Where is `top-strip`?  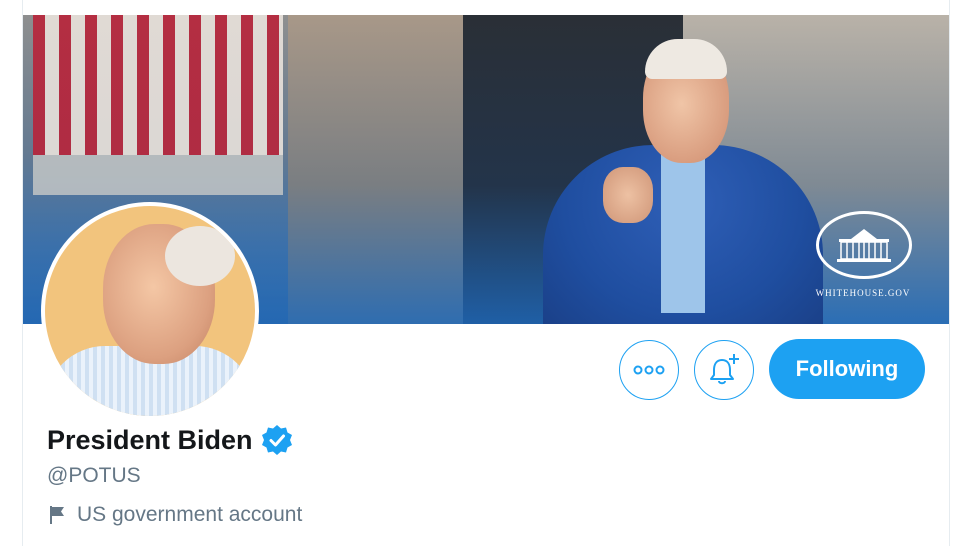 top-strip is located at coordinates (486, 7).